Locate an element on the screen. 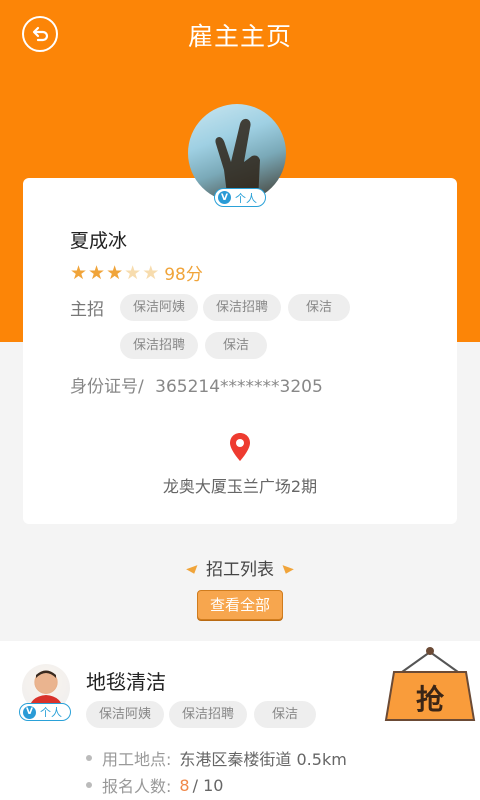  employer-address: 龙奥大厦玉兰广场2期 is located at coordinates (240, 486).